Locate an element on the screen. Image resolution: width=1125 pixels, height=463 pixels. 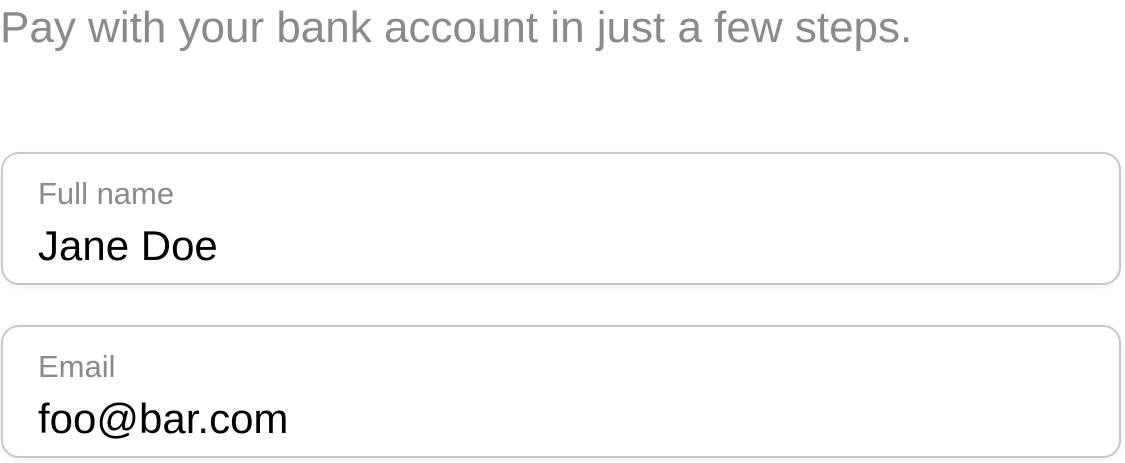
full-name-input is located at coordinates (558, 246).